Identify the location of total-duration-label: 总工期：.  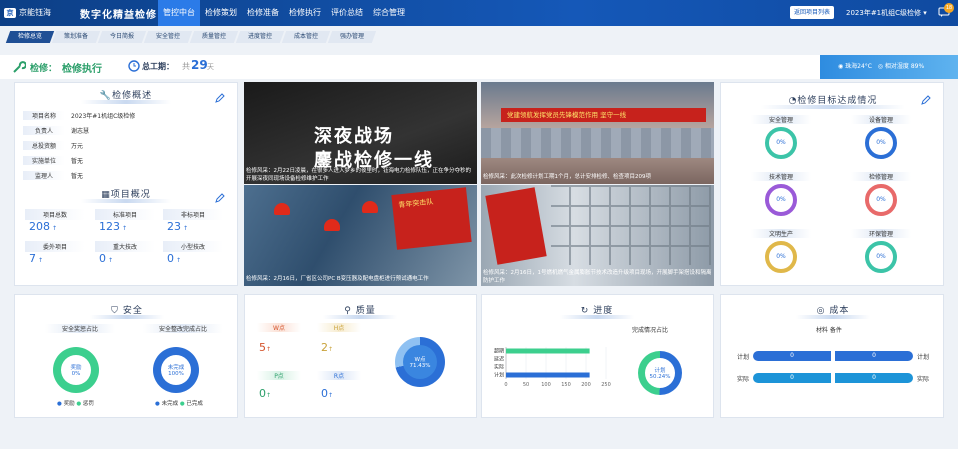
(158, 66).